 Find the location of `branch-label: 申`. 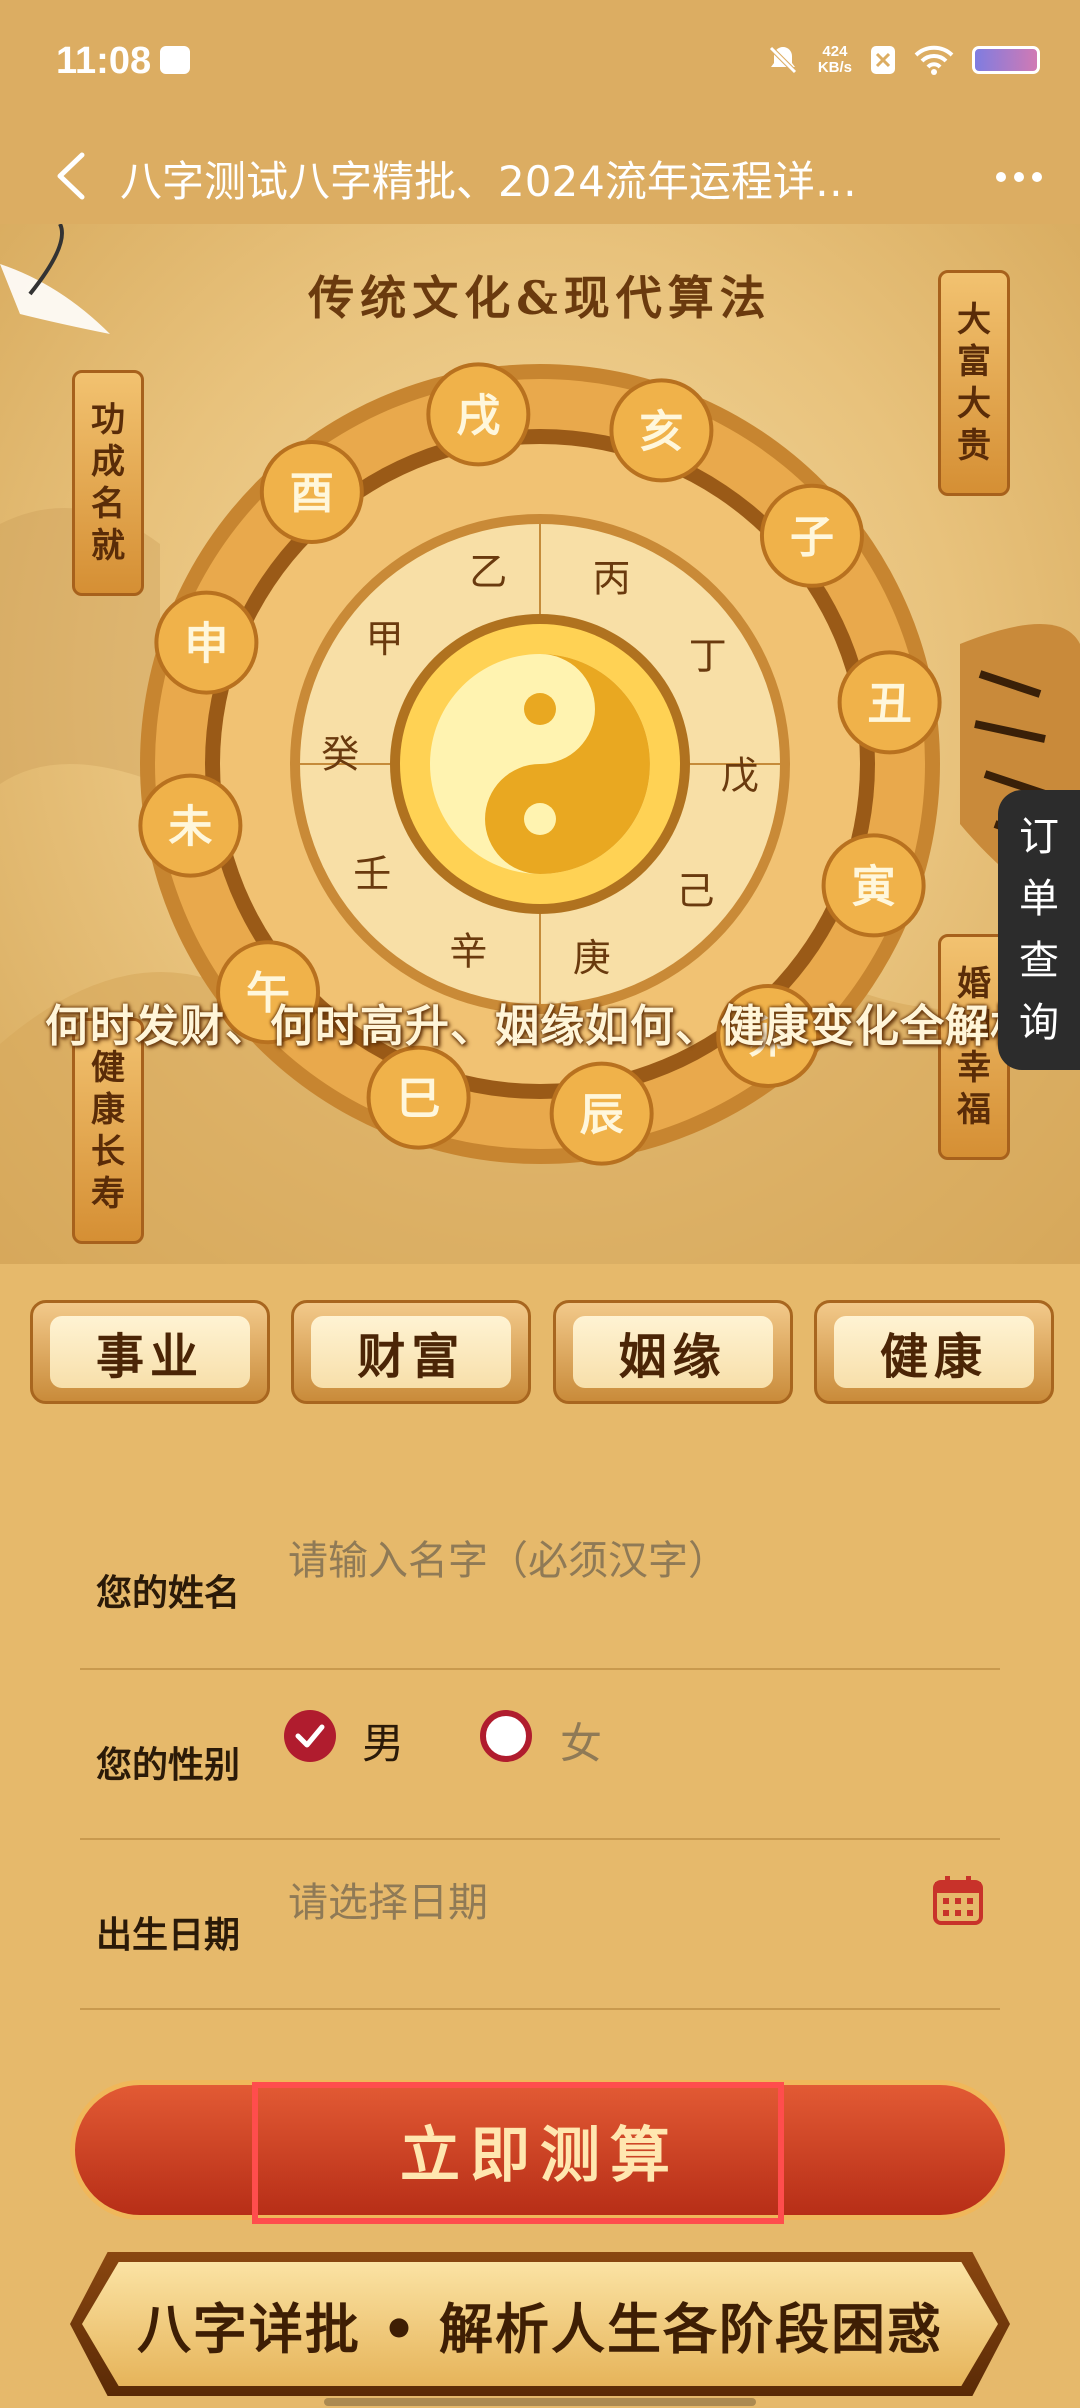

branch-label: 申 is located at coordinates (206, 644).